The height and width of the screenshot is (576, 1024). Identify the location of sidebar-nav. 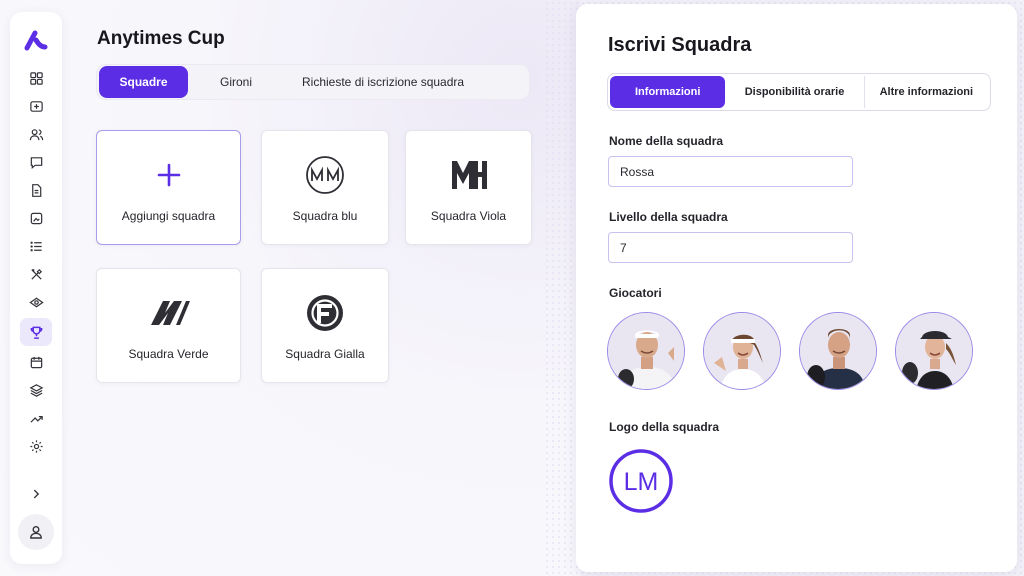
(36, 262).